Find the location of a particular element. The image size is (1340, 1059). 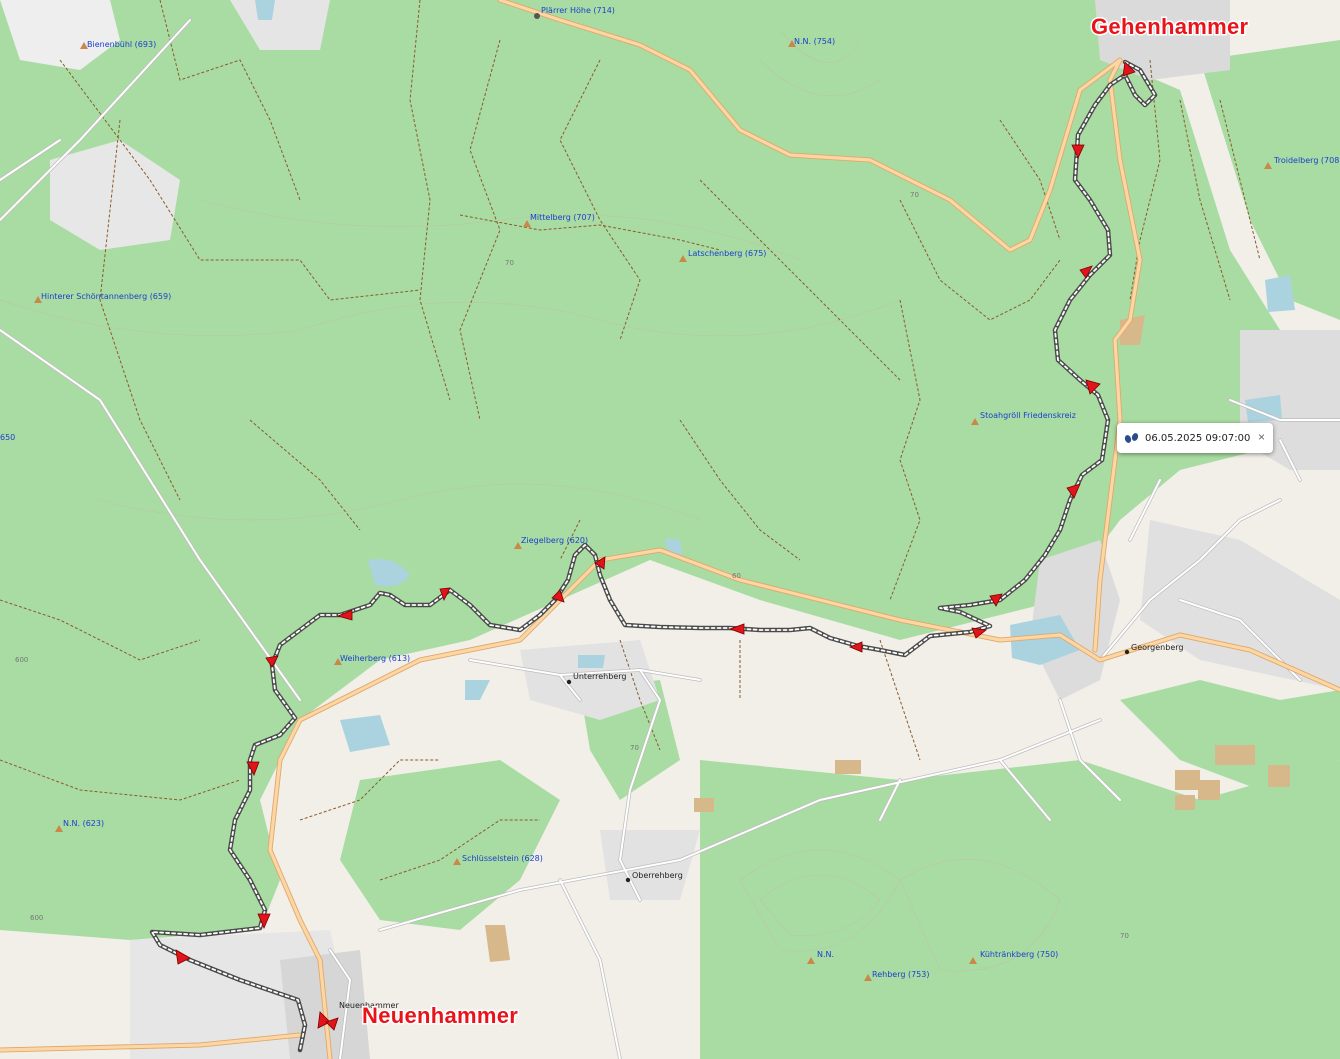

tooltip-timestamp: 06.05.2025 09:07:00 is located at coordinates (1198, 438).